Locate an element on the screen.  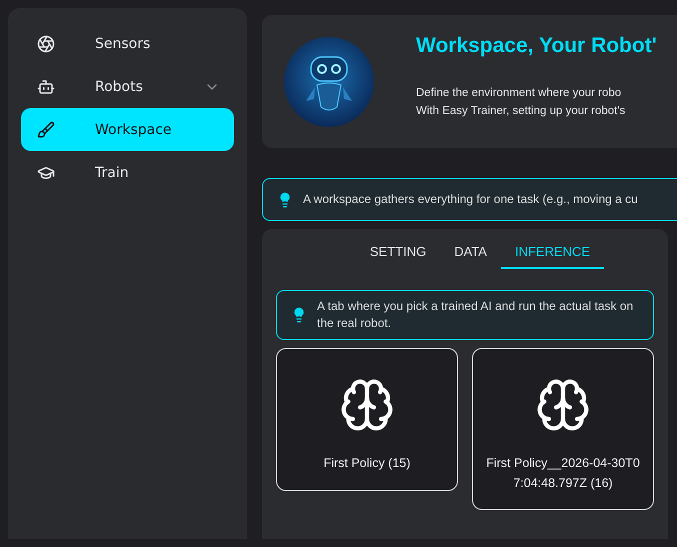
tab: SETTING is located at coordinates (398, 254).